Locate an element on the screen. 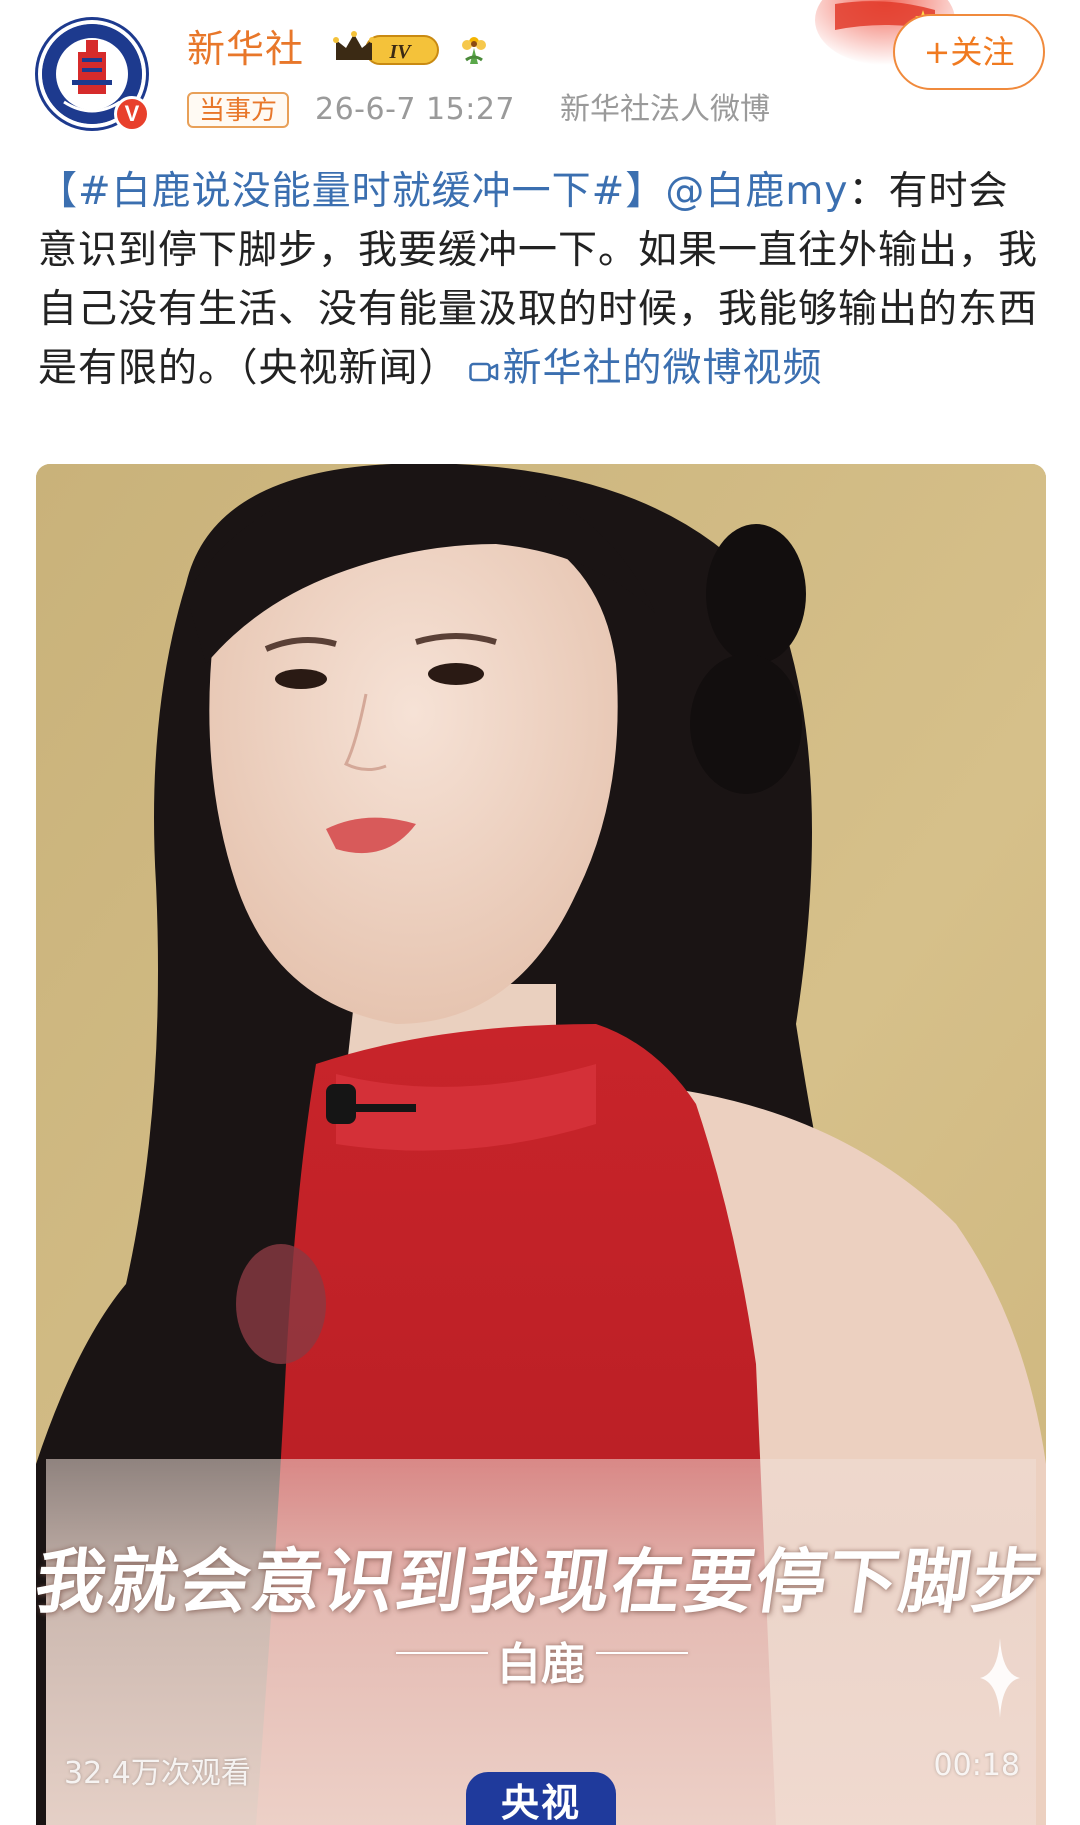 This screenshot has height=1825, width=1080. video-duration: 00:18 is located at coordinates (976, 1765).